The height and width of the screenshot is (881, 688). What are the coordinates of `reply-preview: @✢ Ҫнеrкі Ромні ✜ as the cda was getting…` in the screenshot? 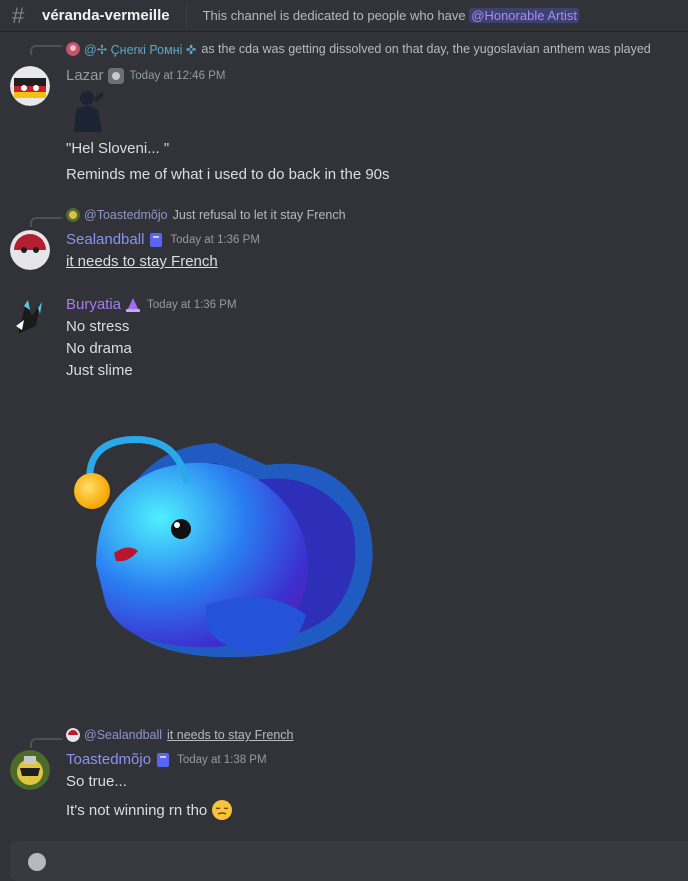 It's located at (358, 49).